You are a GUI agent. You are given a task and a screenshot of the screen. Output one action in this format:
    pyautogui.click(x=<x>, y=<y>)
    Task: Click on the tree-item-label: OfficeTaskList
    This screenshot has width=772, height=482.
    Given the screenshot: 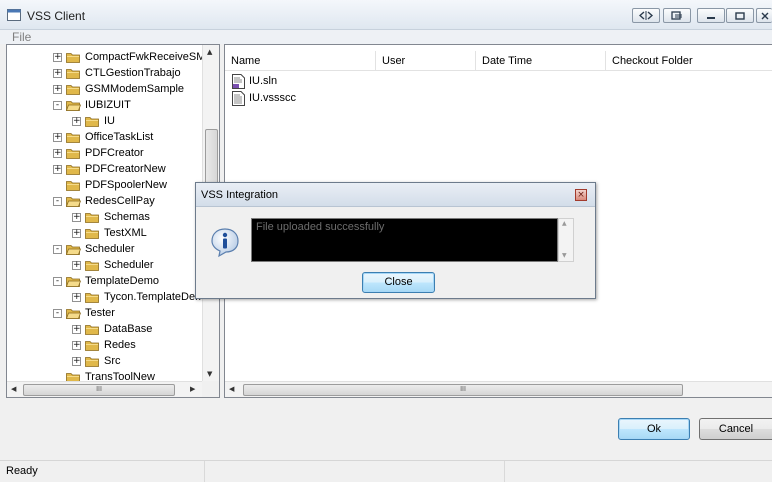 What is the action you would take?
    pyautogui.click(x=119, y=137)
    